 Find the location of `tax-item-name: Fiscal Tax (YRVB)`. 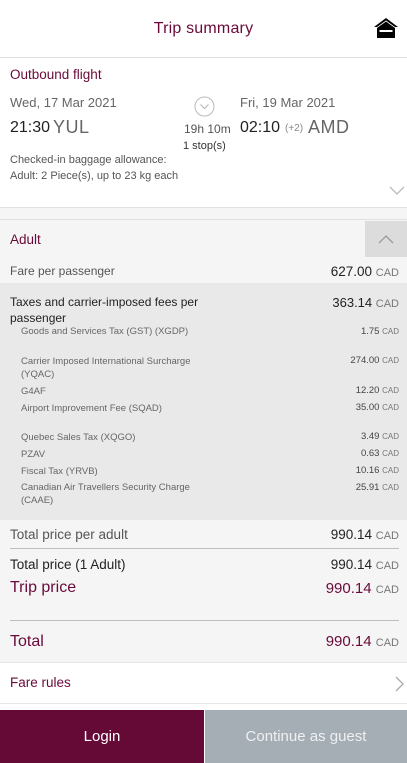

tax-item-name: Fiscal Tax (YRVB) is located at coordinates (59, 471).